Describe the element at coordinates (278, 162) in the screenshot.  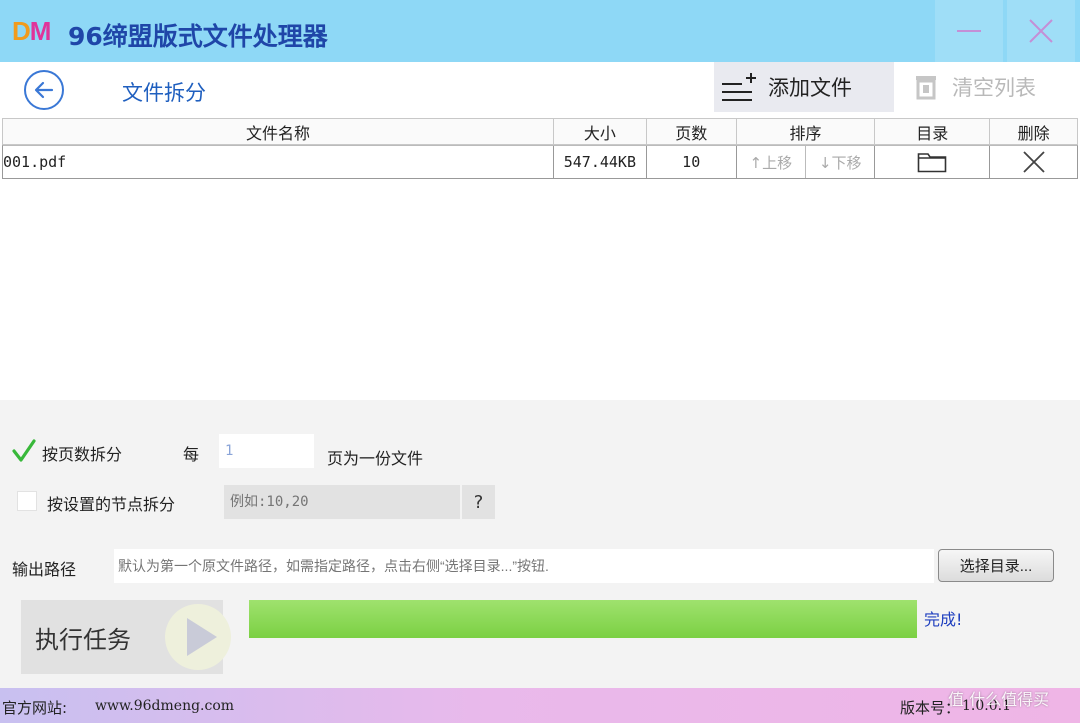
I see `file-name-cell: 001.pdf` at that location.